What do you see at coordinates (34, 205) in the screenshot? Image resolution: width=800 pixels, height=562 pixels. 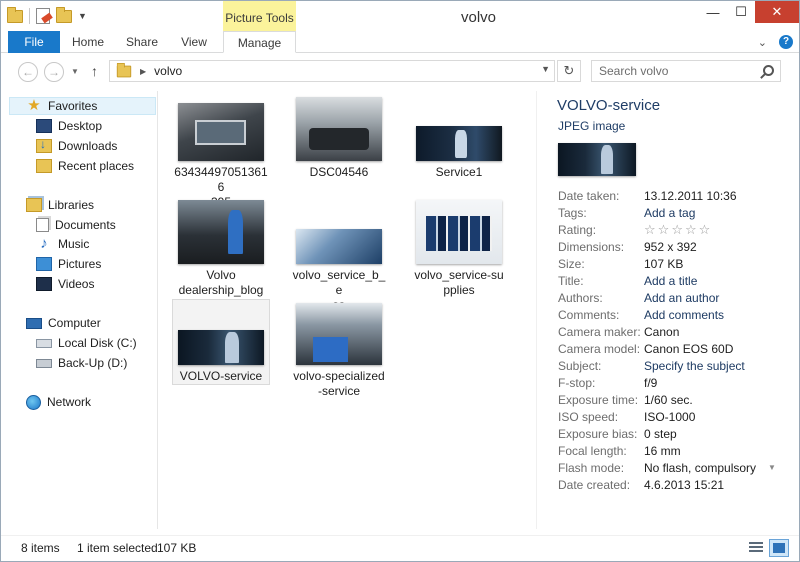 I see `libraries-icon` at bounding box center [34, 205].